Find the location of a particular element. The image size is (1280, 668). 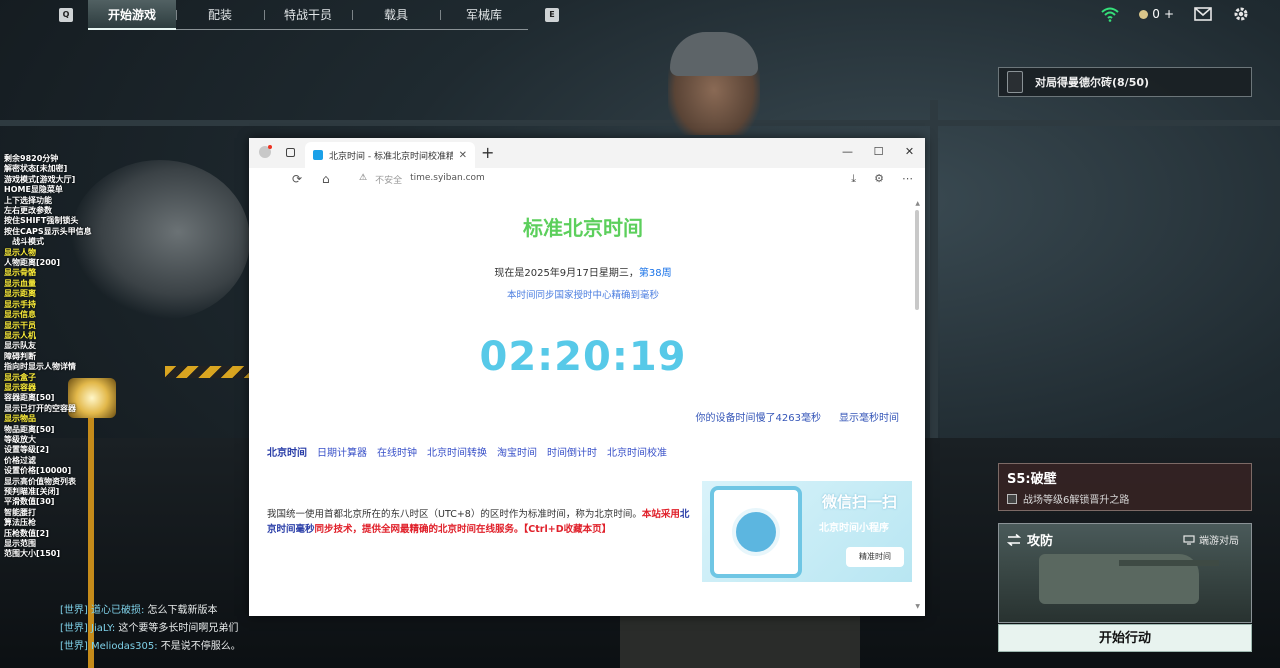

tab-armory: 军械库 is located at coordinates (484, 15).